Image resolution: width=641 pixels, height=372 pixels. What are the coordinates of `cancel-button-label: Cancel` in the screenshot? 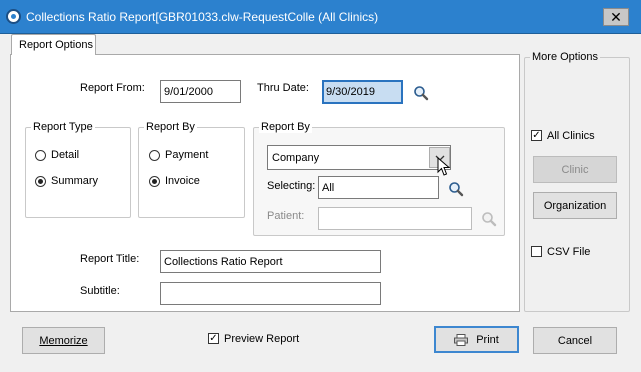 It's located at (575, 340).